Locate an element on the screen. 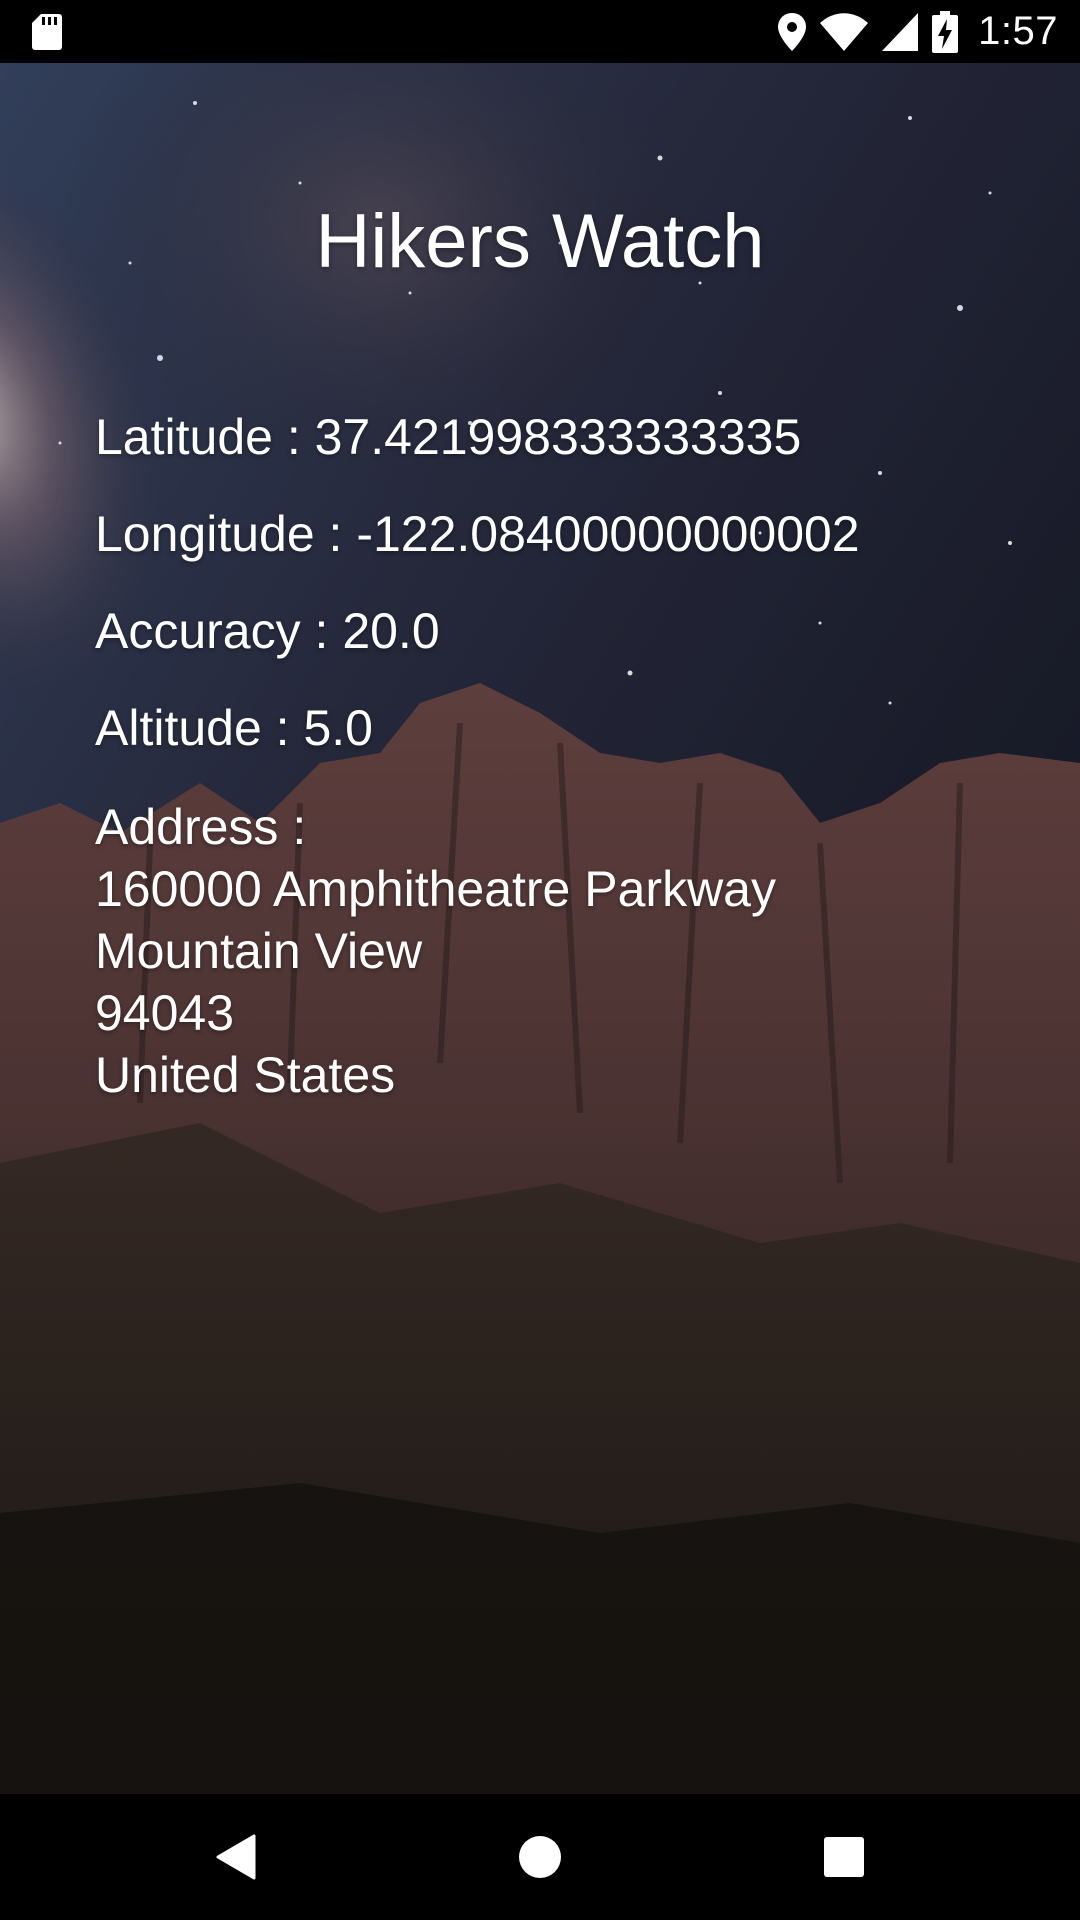 The image size is (1080, 1920). accuracy-value: 20.0 is located at coordinates (391, 631).